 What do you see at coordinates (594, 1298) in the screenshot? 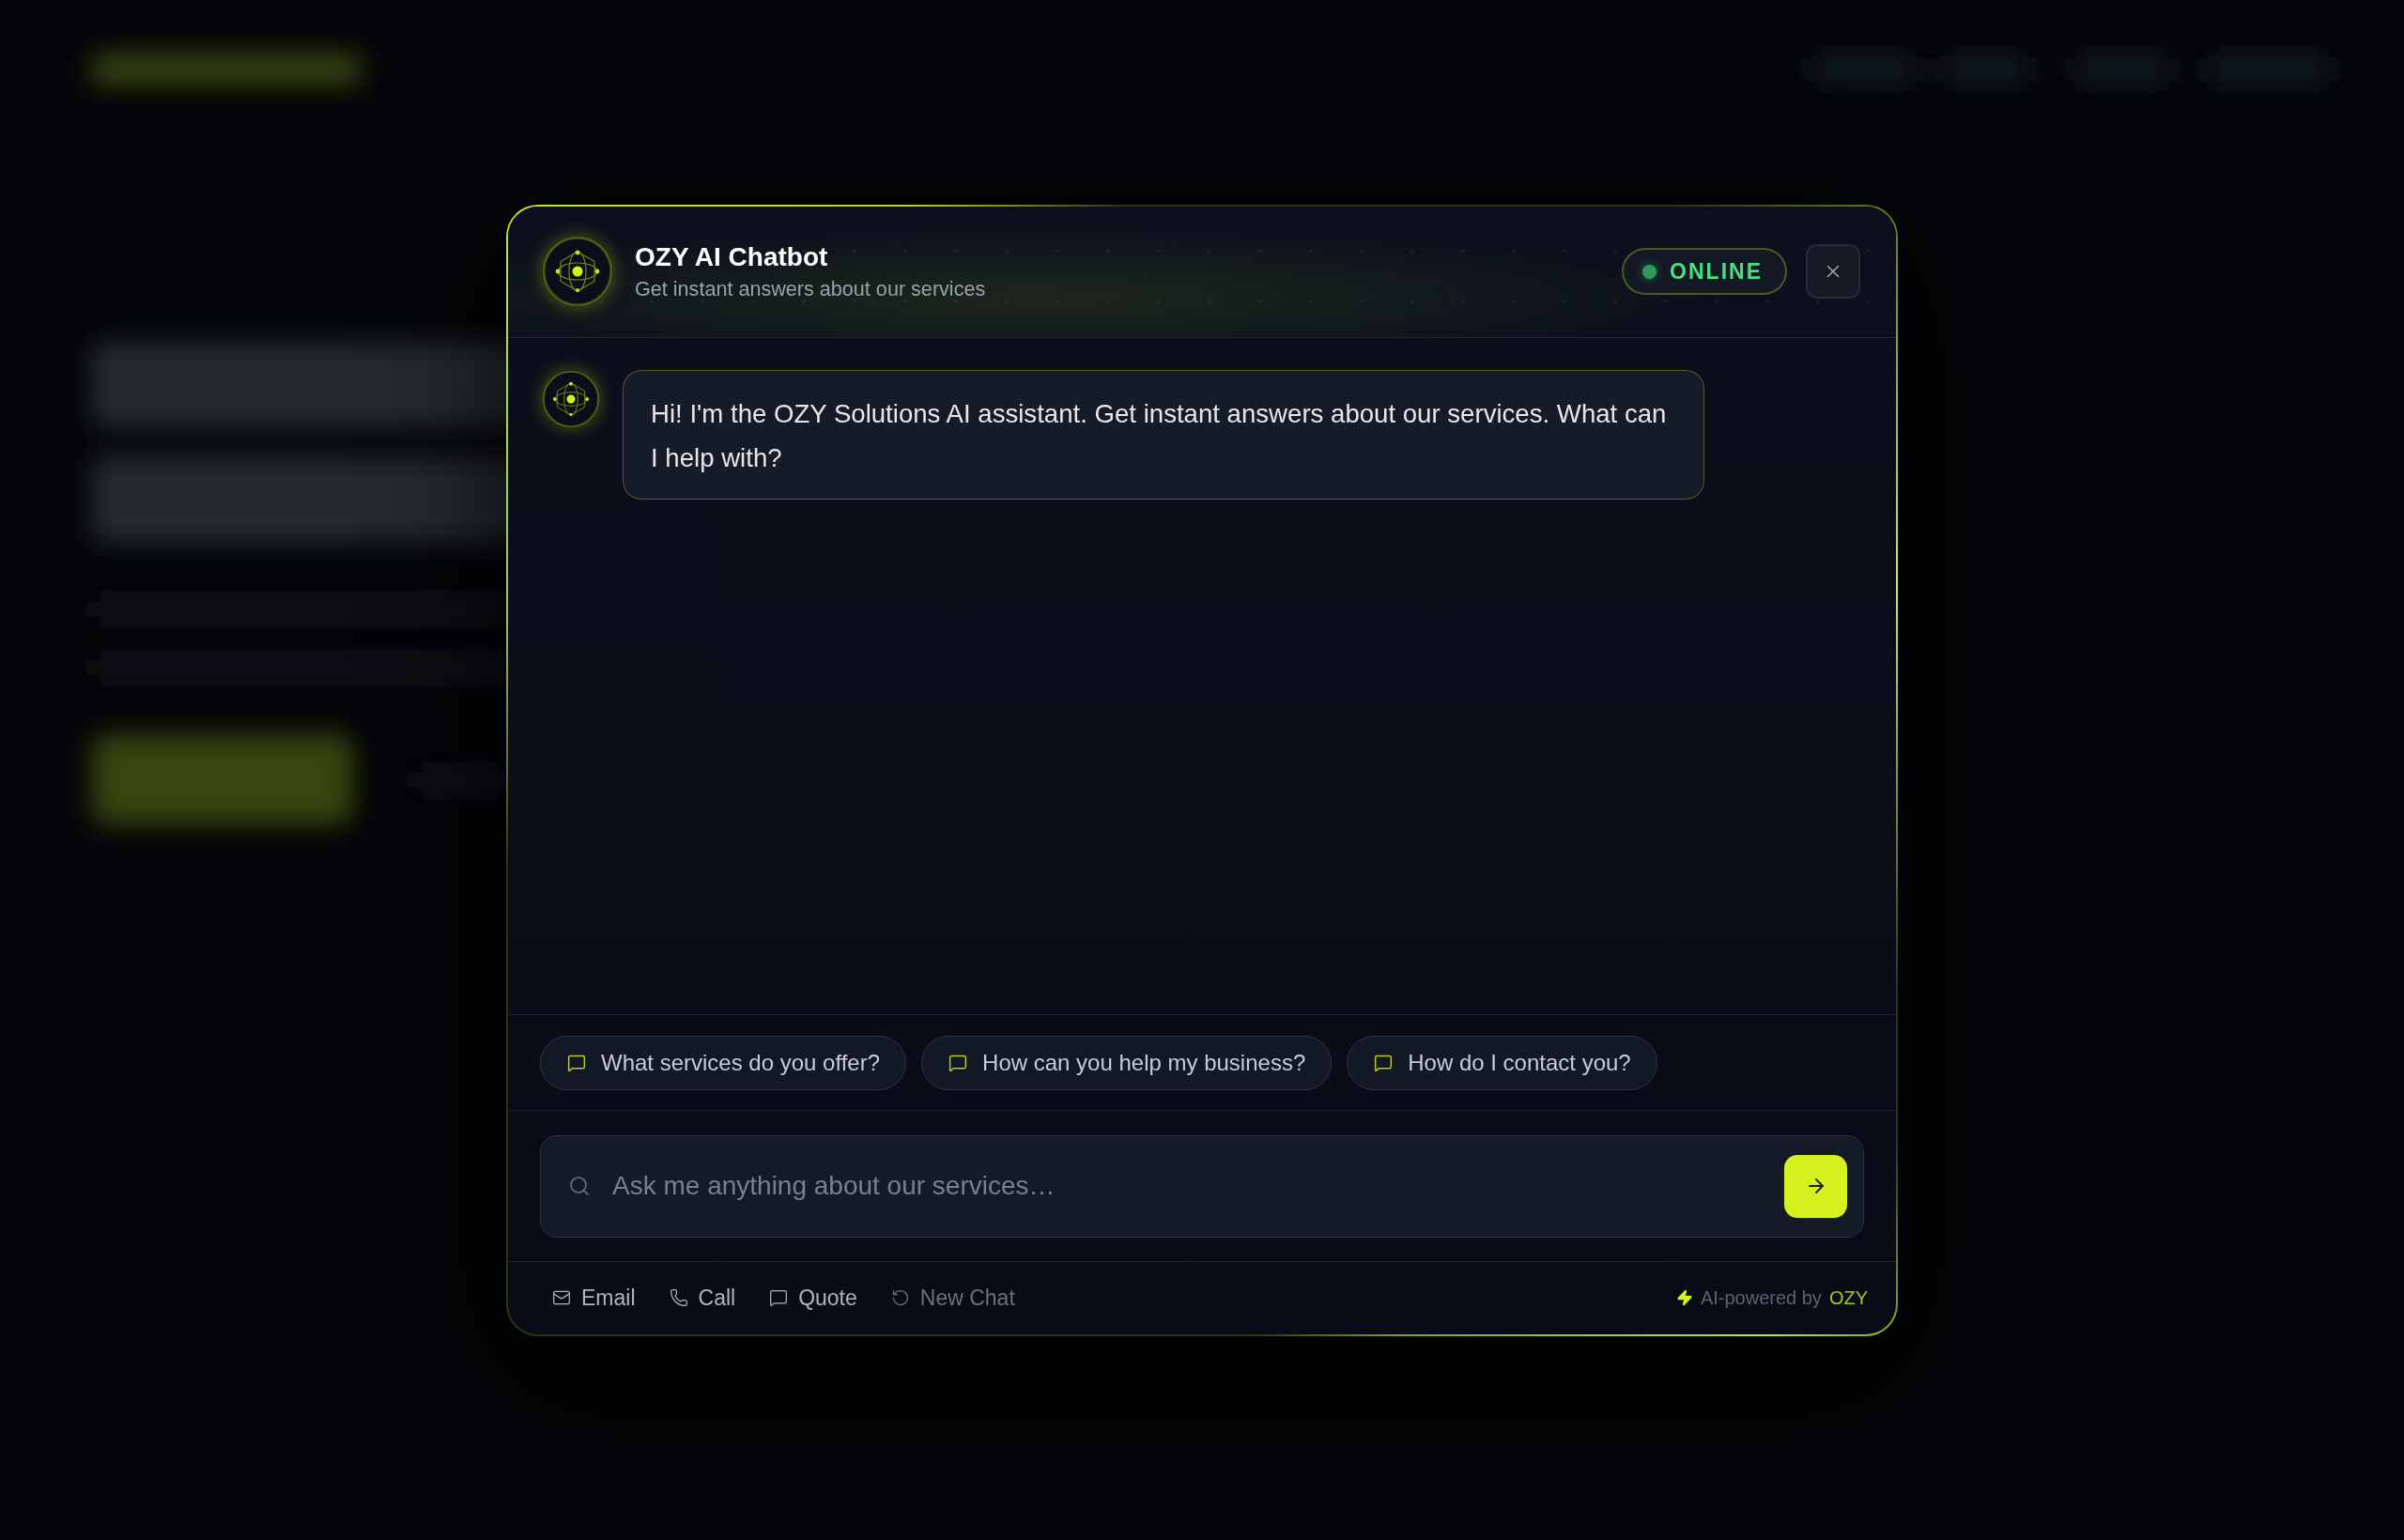
I see `footer-action-link: Email` at bounding box center [594, 1298].